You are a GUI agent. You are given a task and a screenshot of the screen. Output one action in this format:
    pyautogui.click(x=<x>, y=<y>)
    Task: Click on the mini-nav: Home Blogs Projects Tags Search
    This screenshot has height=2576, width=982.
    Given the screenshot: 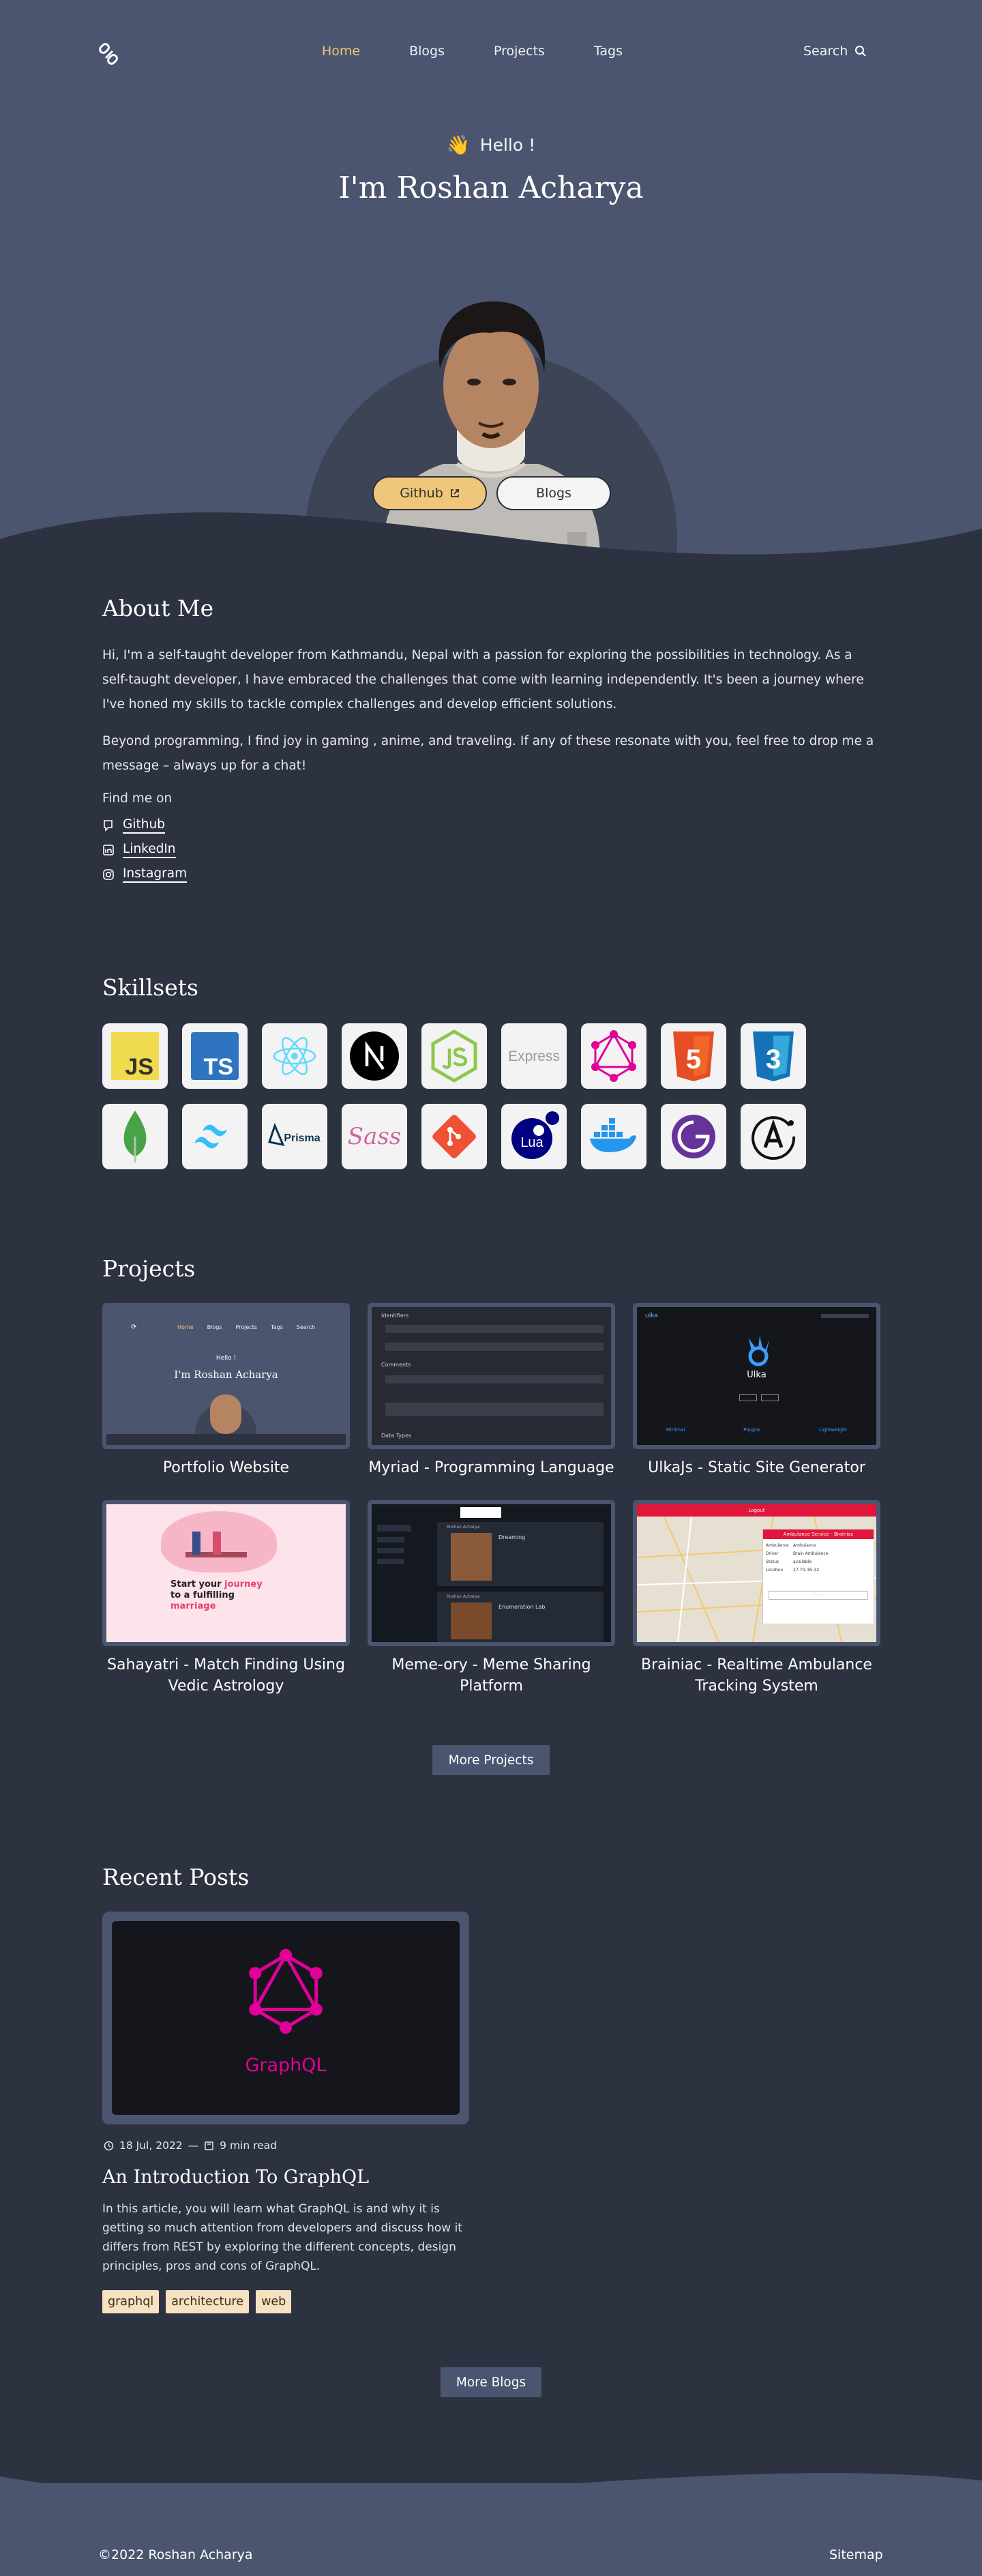 What is the action you would take?
    pyautogui.click(x=246, y=1327)
    